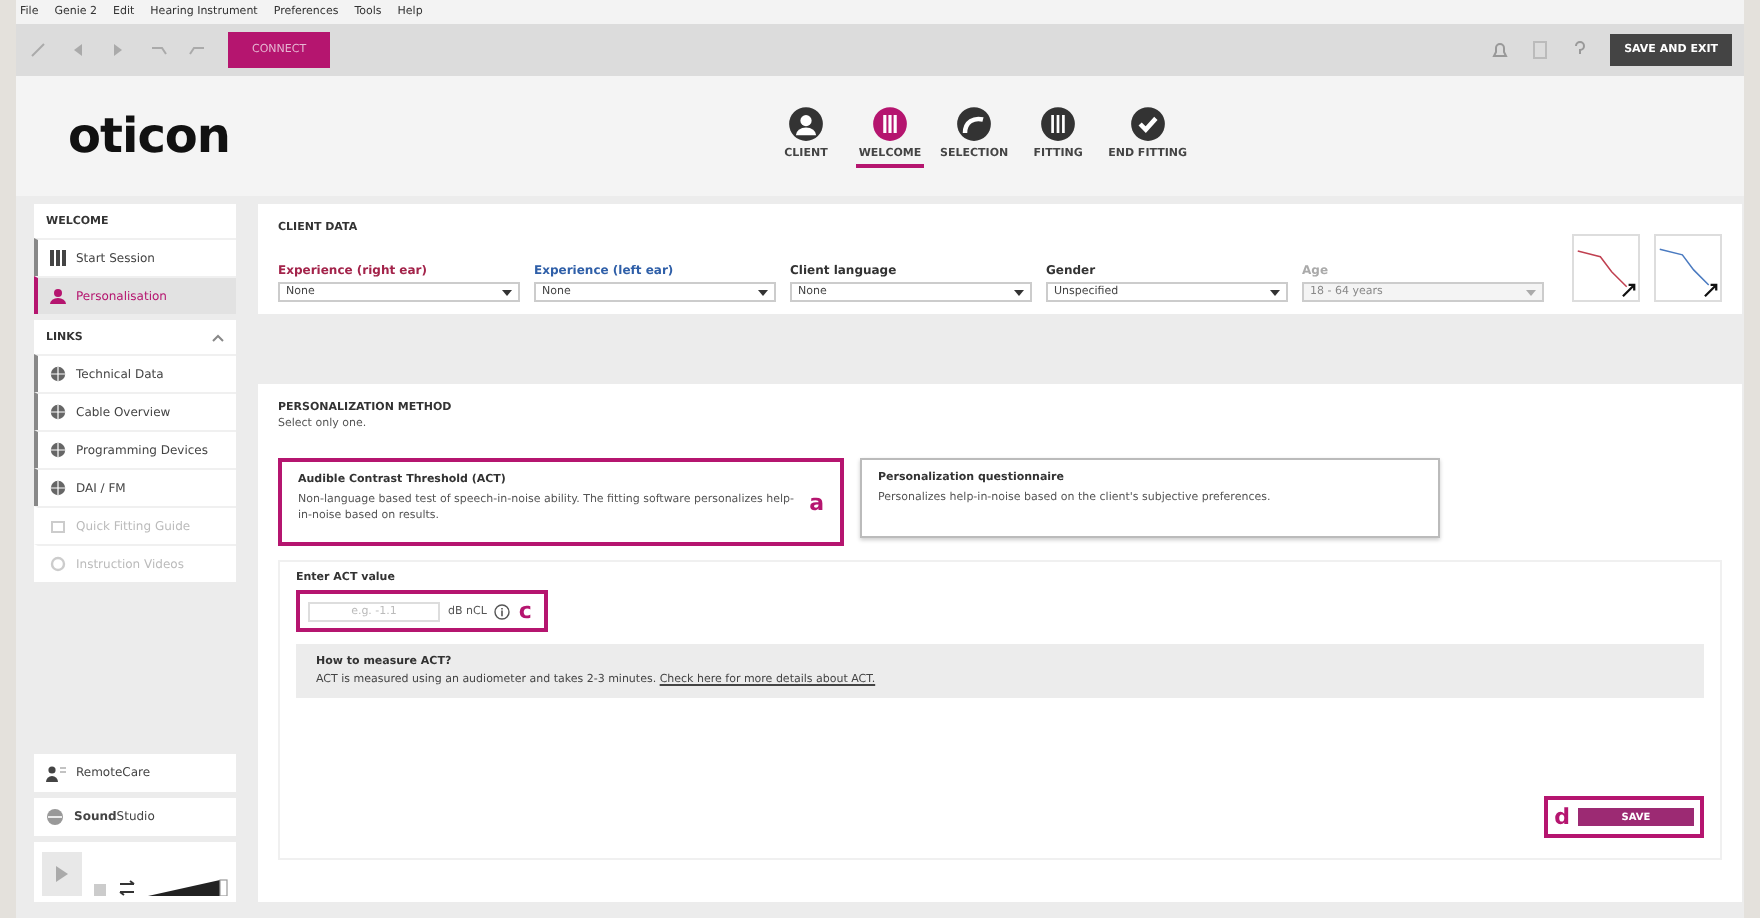 This screenshot has height=918, width=1760. I want to click on volume-icon, so click(188, 887).